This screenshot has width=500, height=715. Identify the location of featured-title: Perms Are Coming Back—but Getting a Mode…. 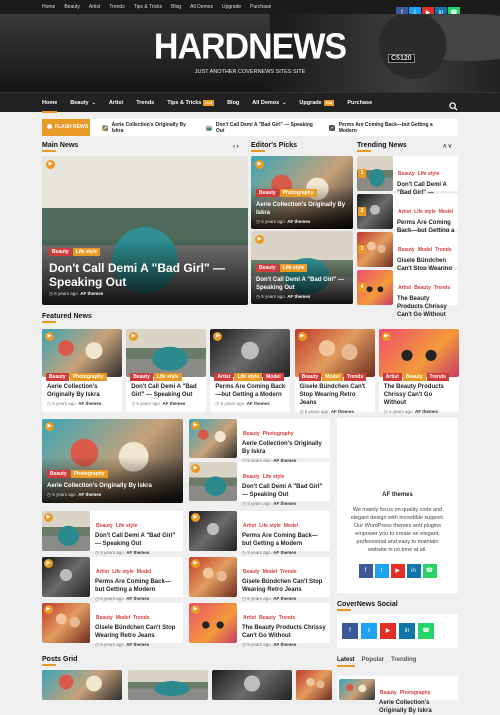
(250, 391).